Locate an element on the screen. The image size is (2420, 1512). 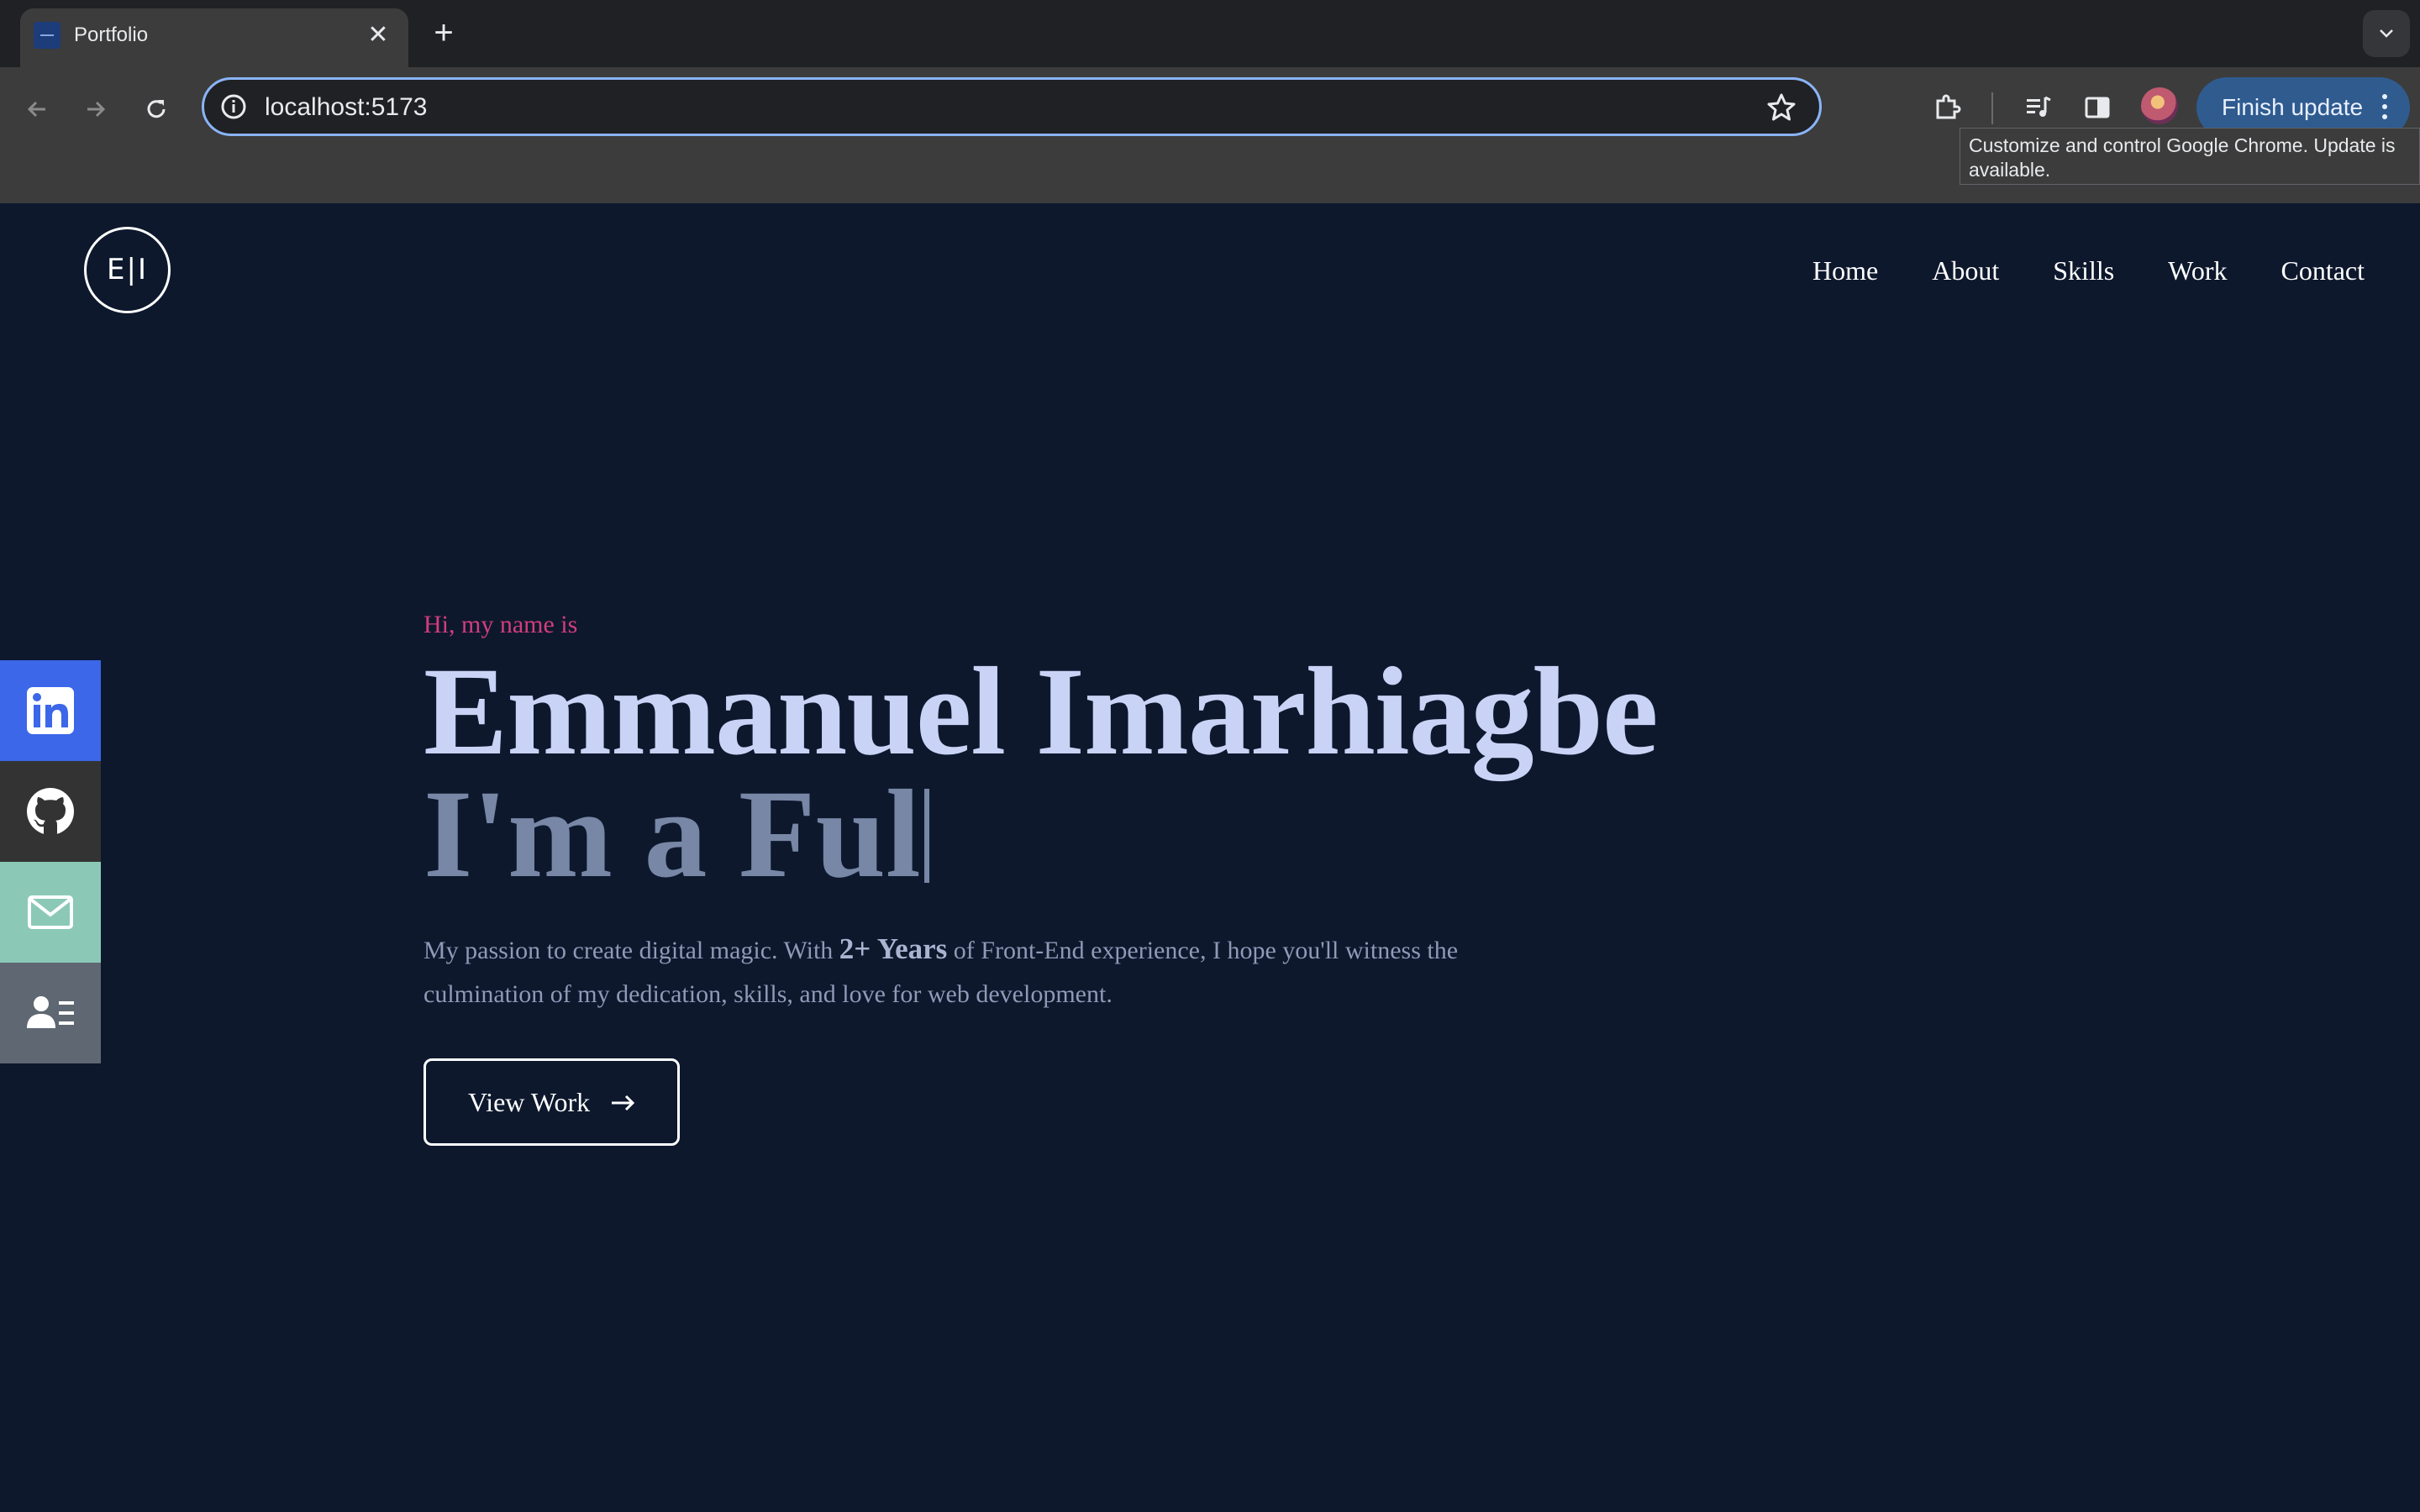
view-work-button: View Work is located at coordinates (552, 1102).